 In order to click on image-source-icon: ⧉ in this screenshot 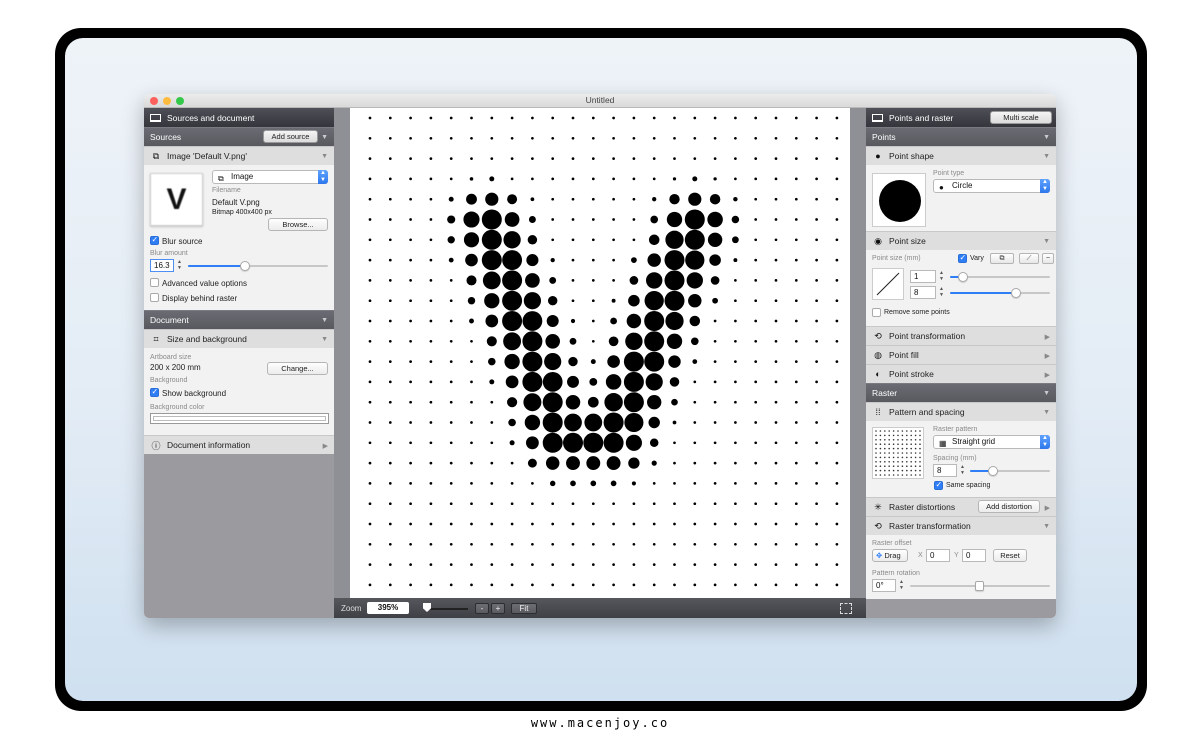, I will do `click(1002, 258)`.